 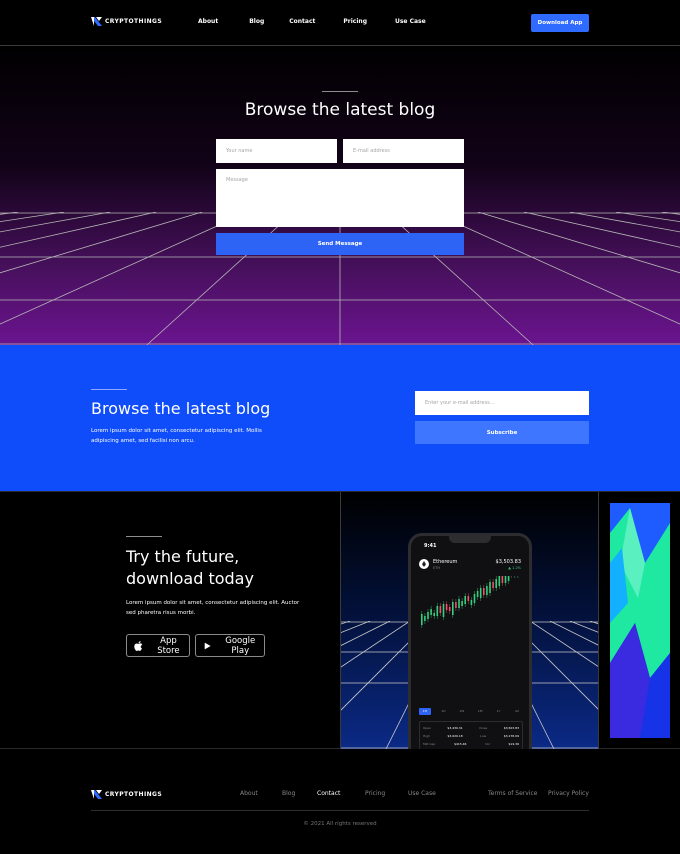 What do you see at coordinates (276, 151) in the screenshot?
I see `name-input` at bounding box center [276, 151].